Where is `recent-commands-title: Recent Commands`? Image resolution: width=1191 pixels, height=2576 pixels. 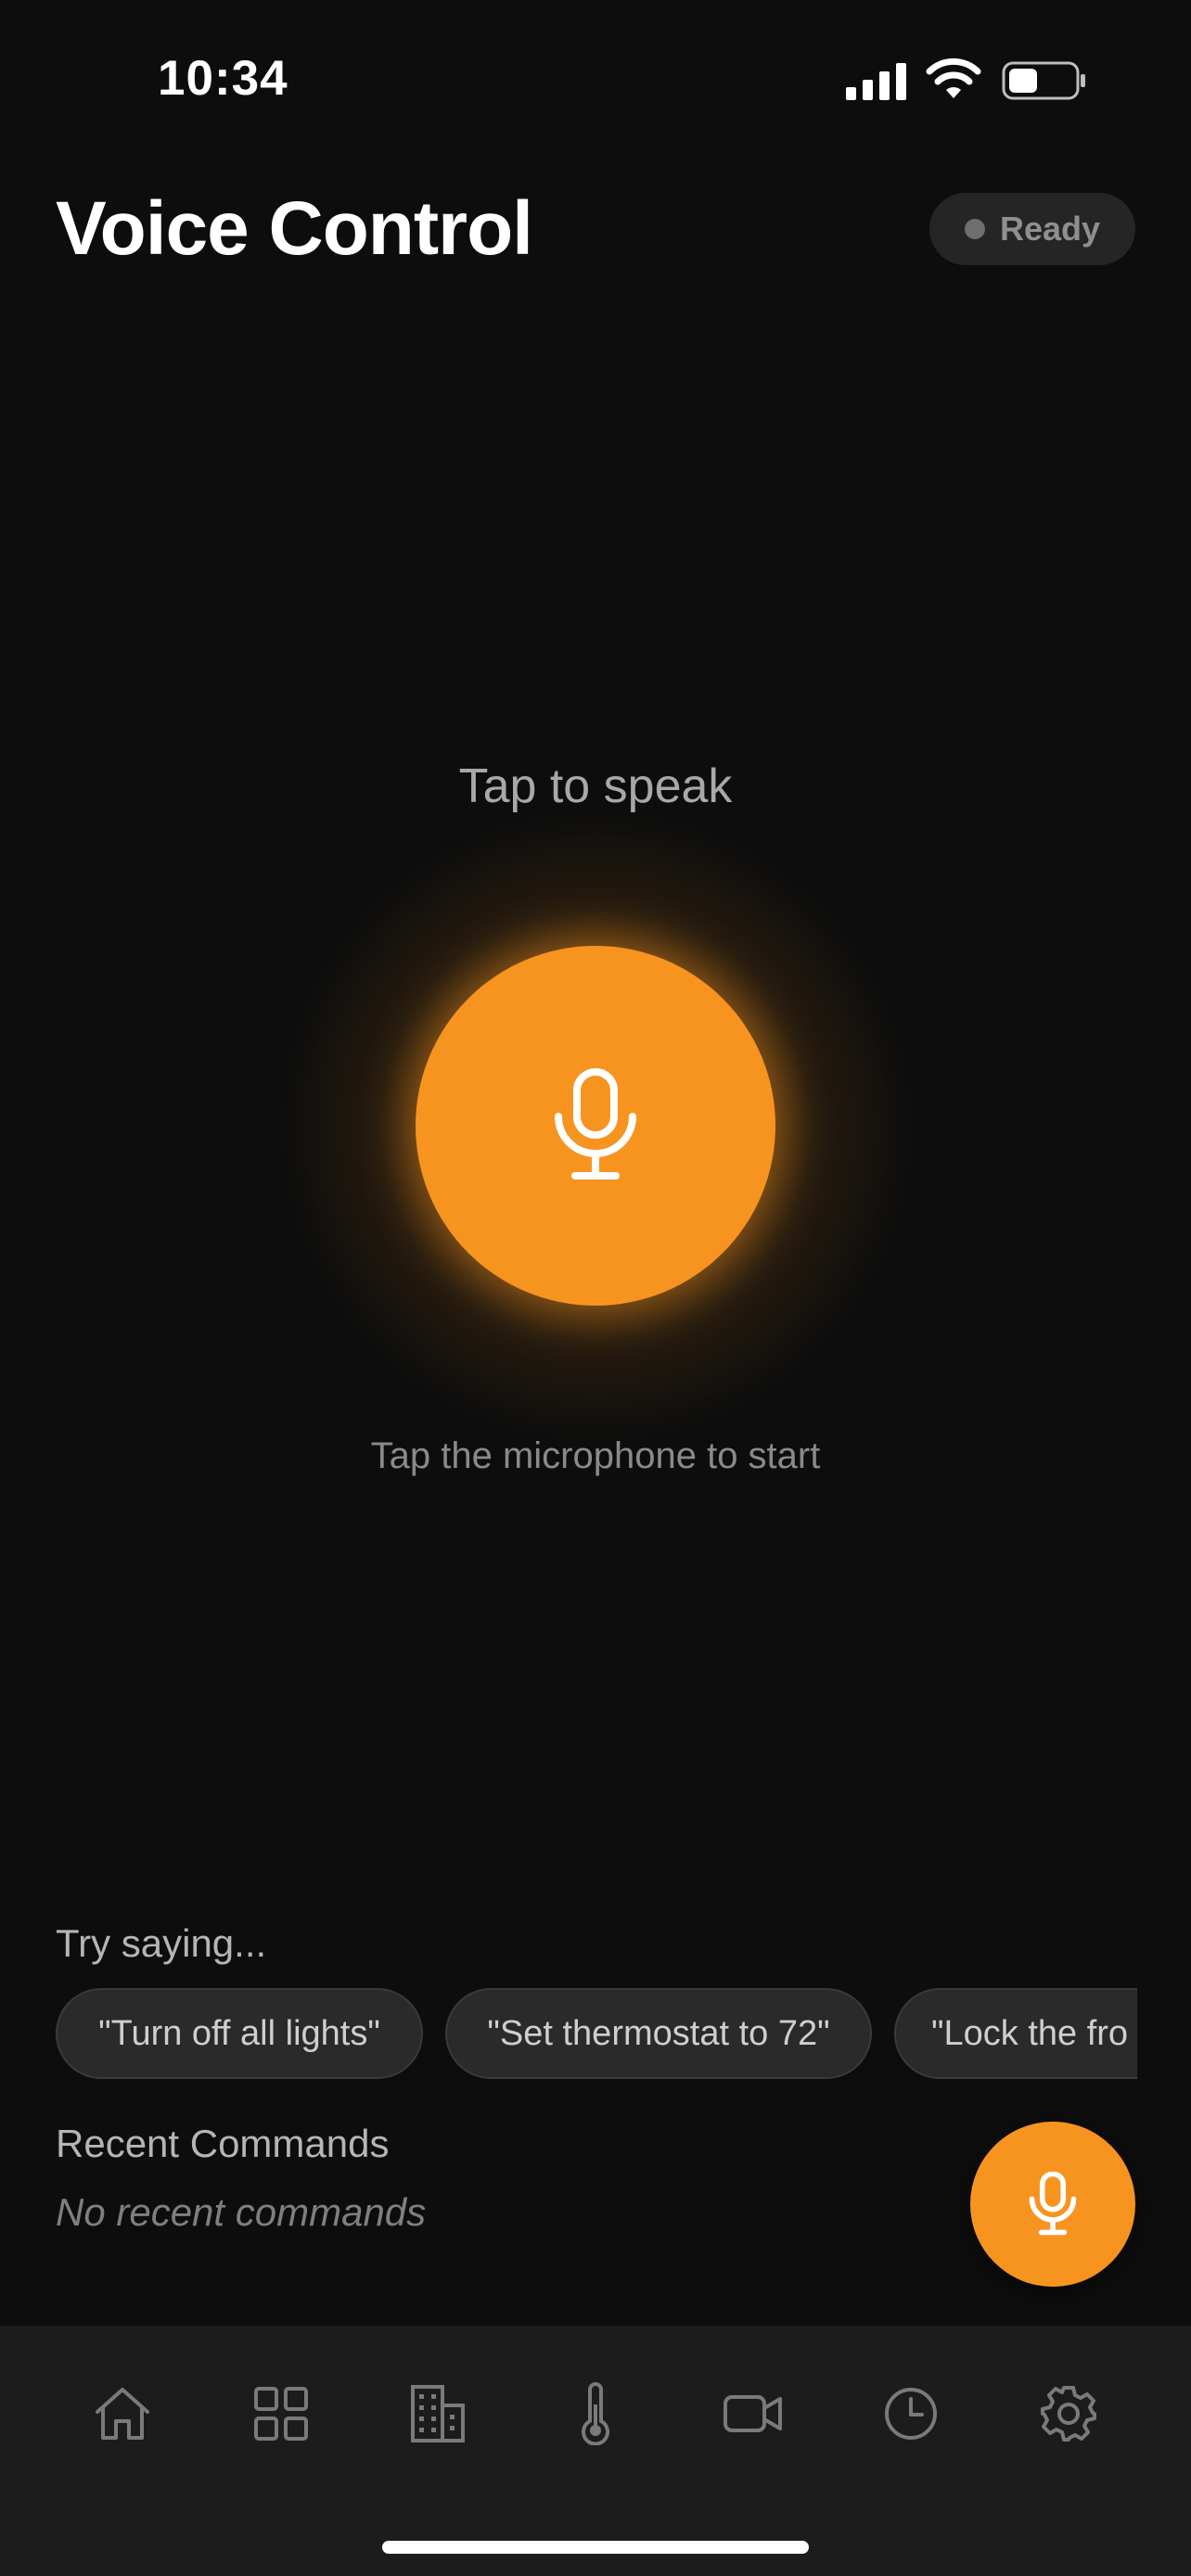
recent-commands-title: Recent Commands is located at coordinates (223, 2143).